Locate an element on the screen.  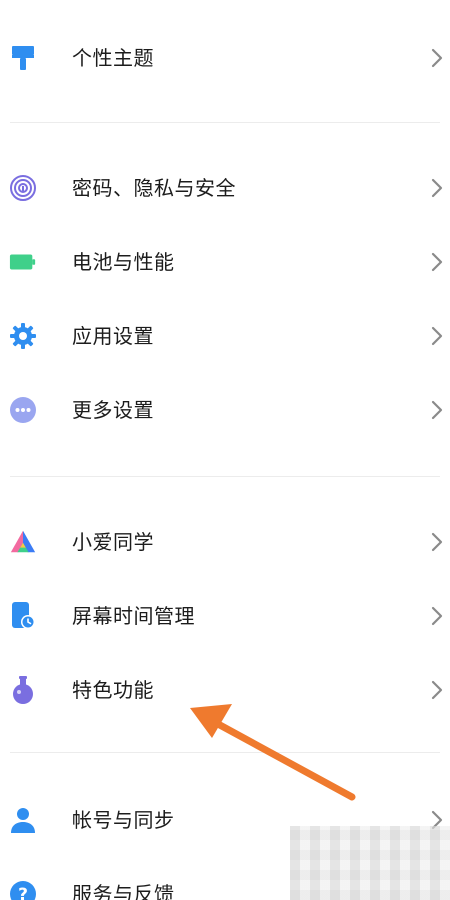
settings-item-app-settings: 应用设置 is located at coordinates (225, 336).